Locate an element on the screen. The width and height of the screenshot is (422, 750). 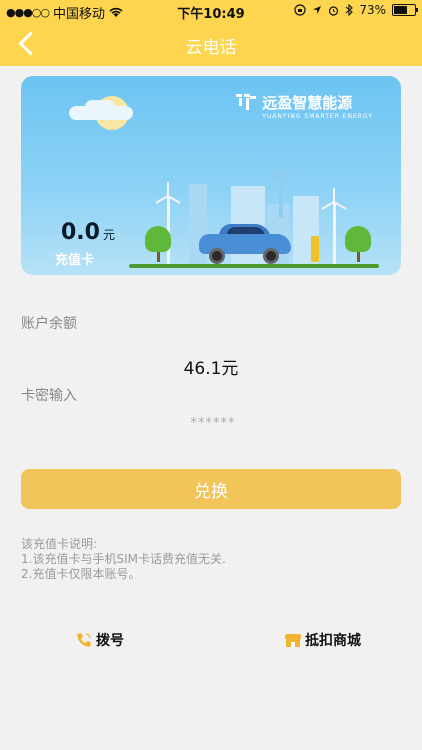
ground-line is located at coordinates (254, 266).